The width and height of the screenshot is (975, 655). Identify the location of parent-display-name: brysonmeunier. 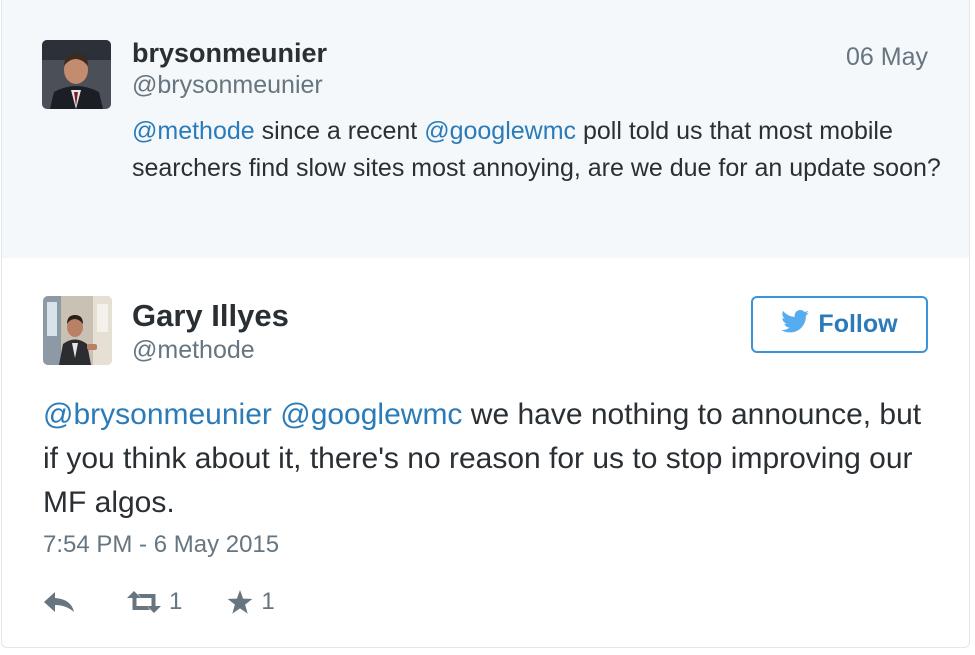
(229, 53).